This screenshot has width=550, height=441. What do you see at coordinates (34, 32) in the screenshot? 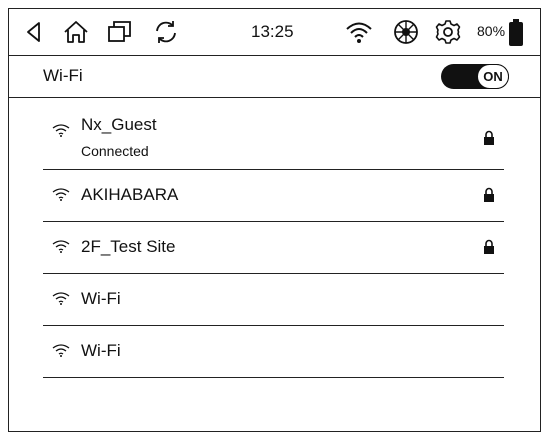
I see `back-icon` at bounding box center [34, 32].